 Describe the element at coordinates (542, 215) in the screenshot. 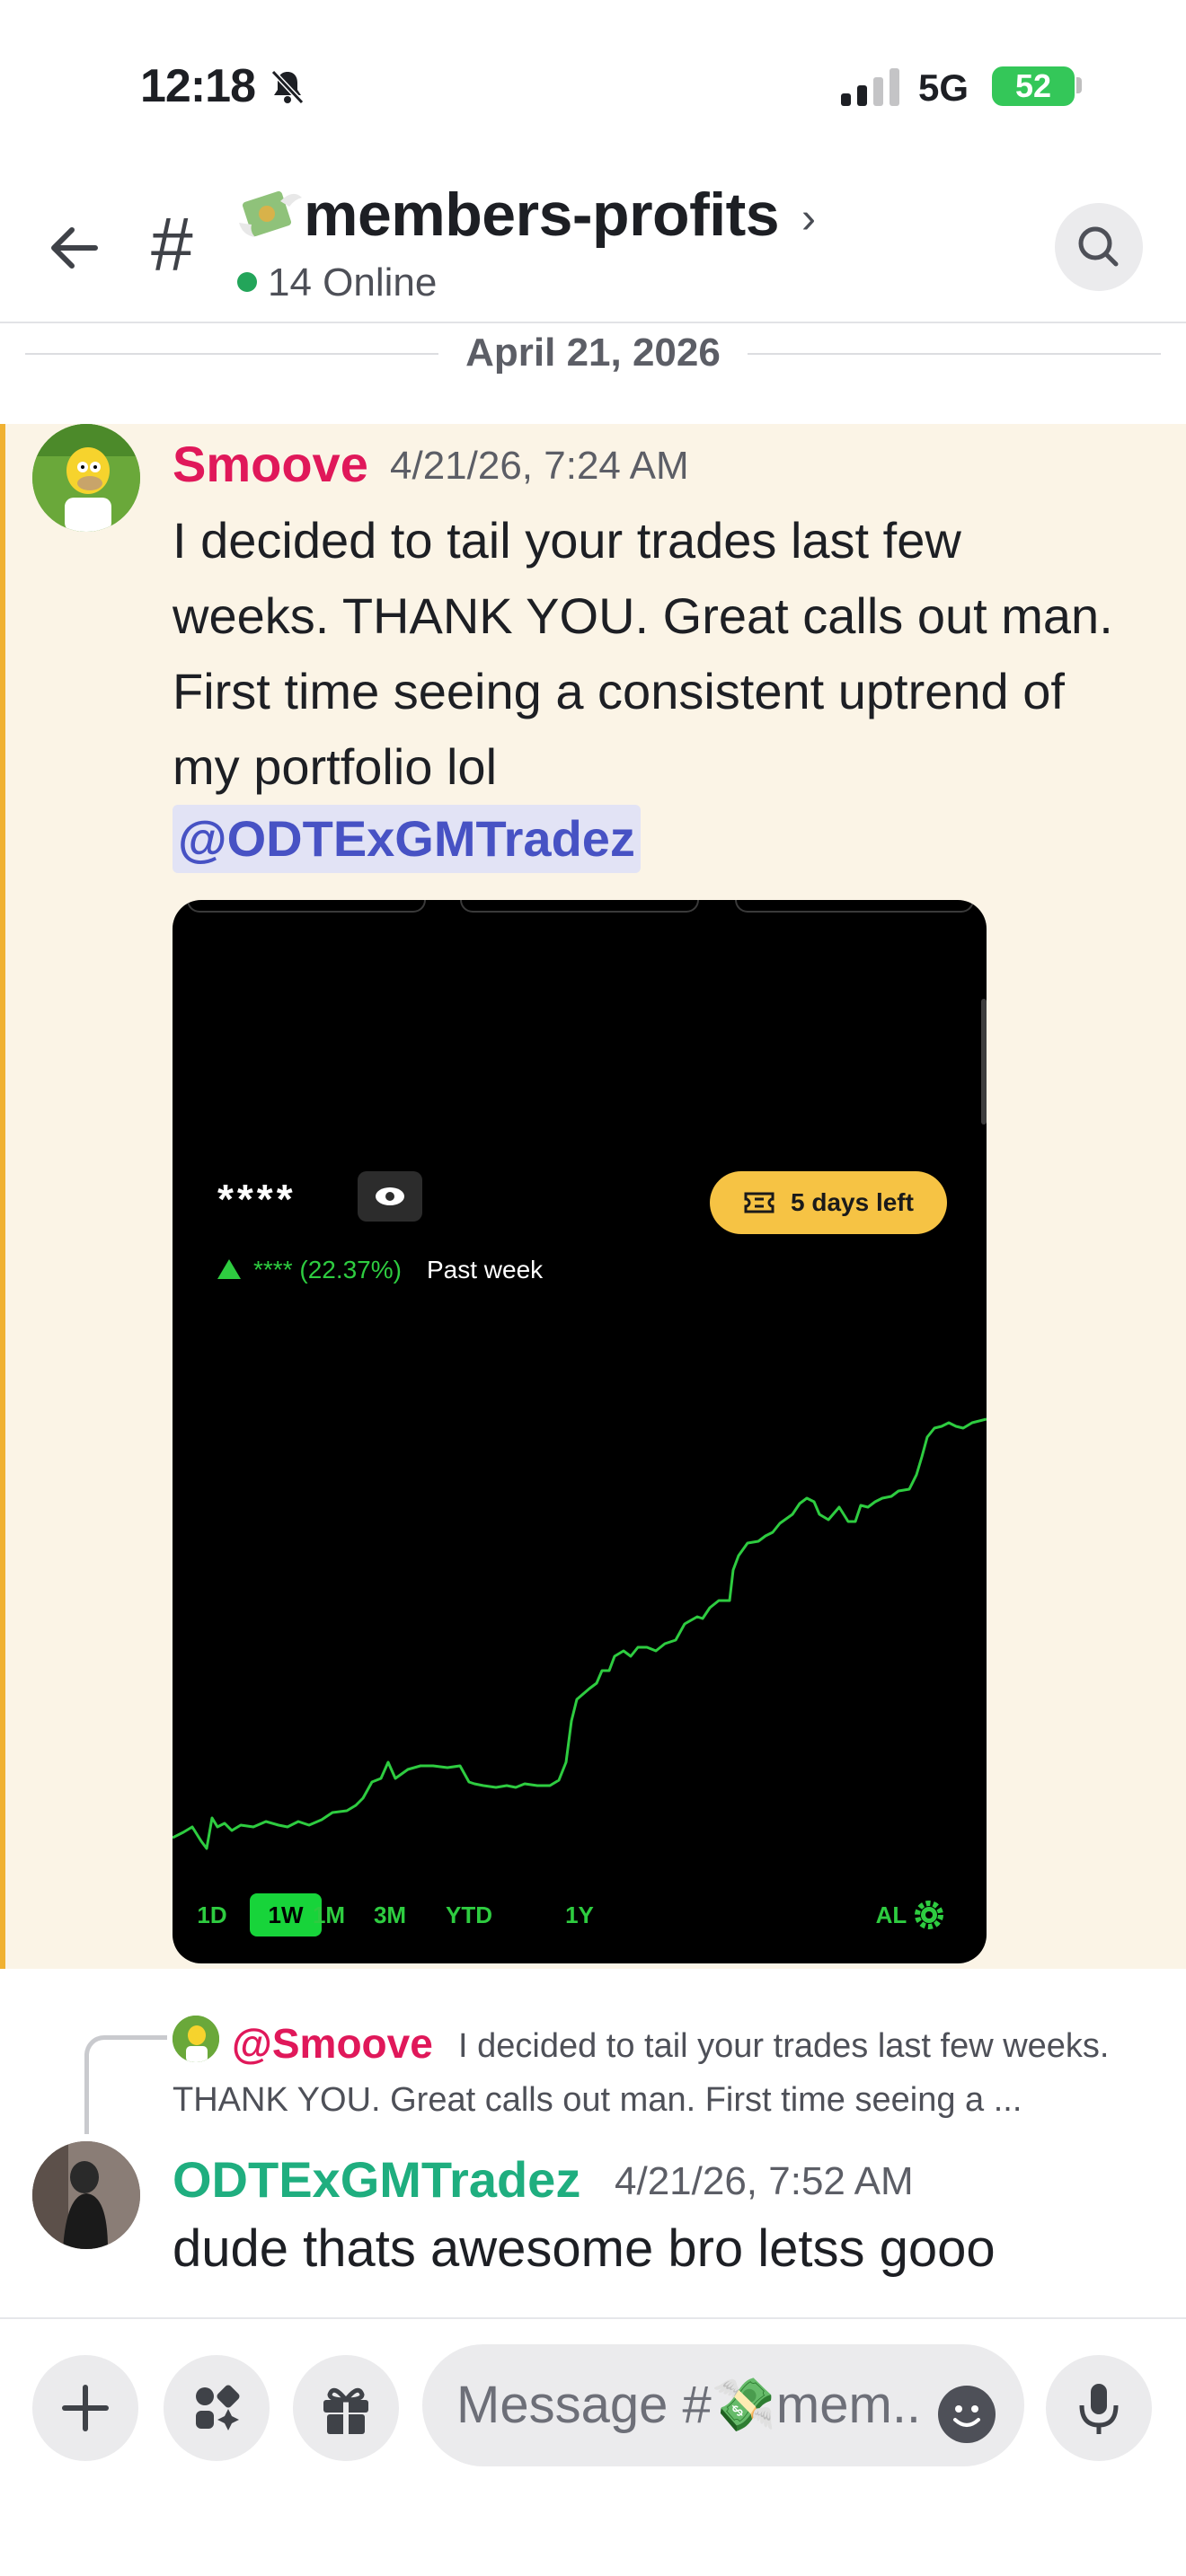

I see `channel-name: members-profits` at that location.